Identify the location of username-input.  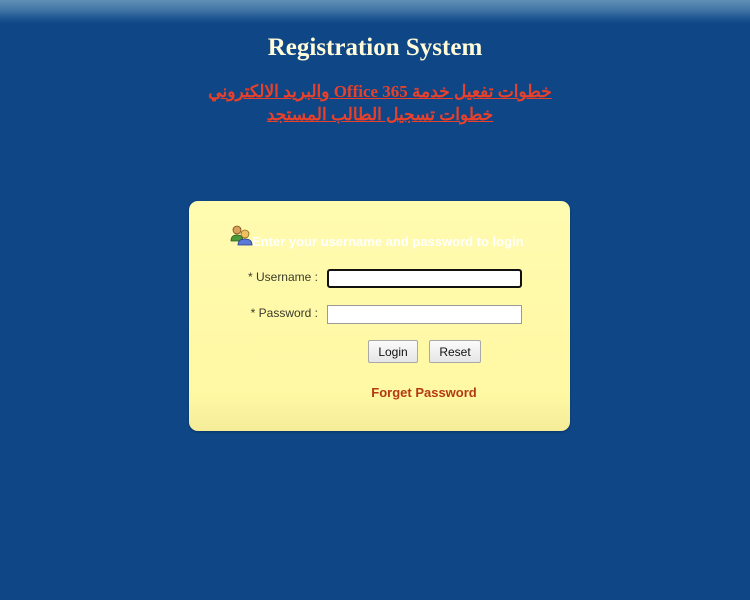
(424, 278).